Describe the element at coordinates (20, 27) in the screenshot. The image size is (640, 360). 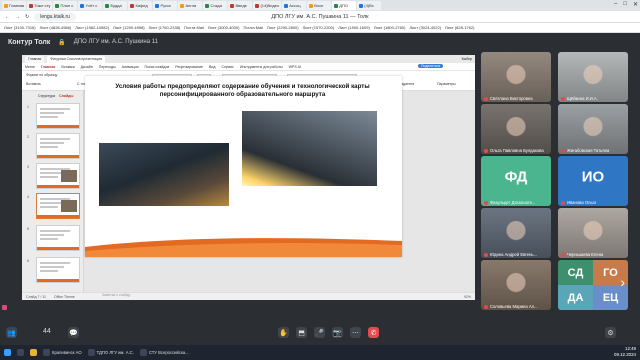
I see `bookmark-item: Лист (3100-7316)` at that location.